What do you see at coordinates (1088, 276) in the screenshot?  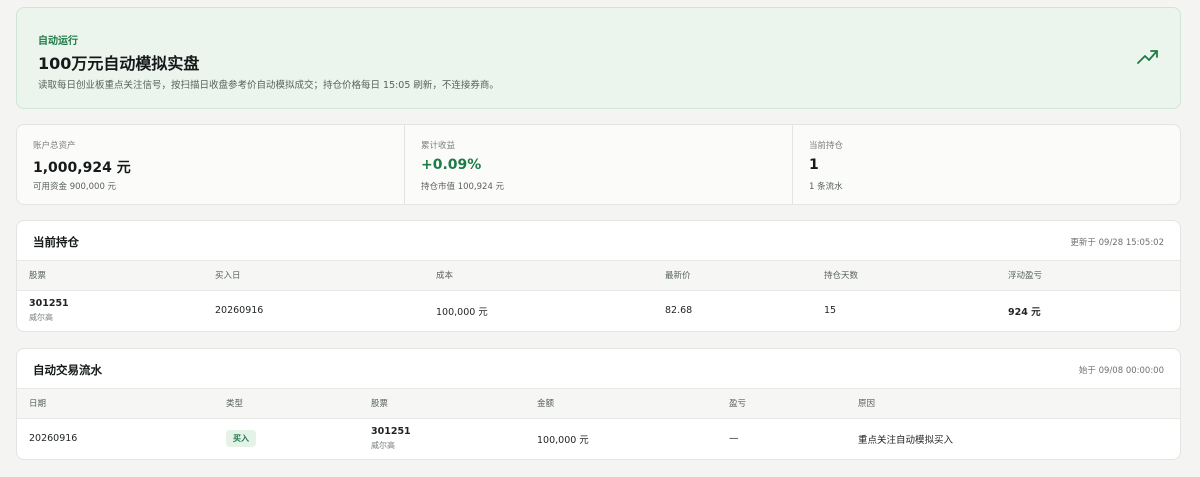 I see `column-header: 浮动盈亏` at bounding box center [1088, 276].